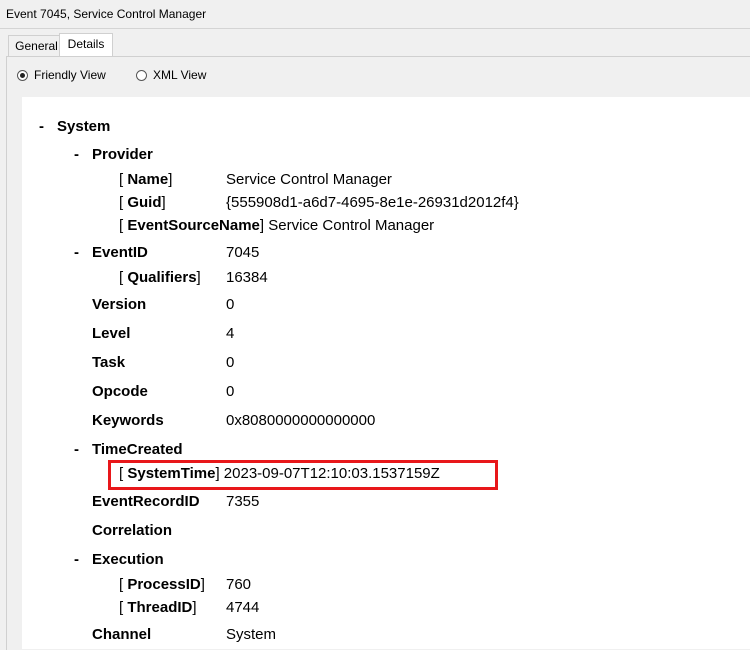 The image size is (750, 650). I want to click on node-eventid-label: EventID, so click(120, 252).